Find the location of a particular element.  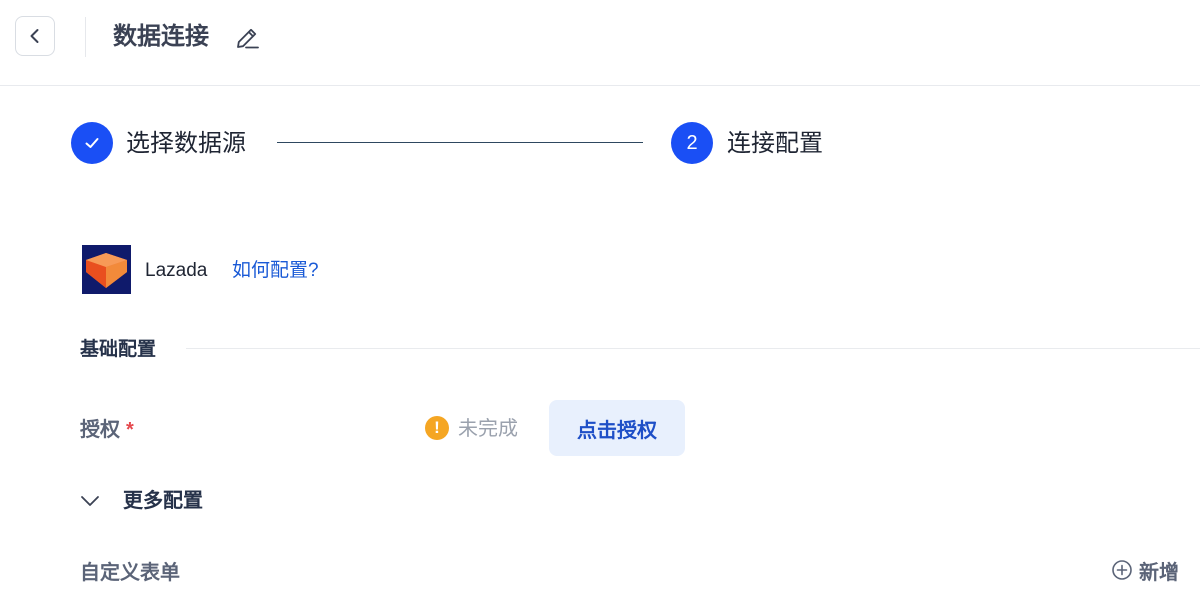

step-1-indicator is located at coordinates (92, 143).